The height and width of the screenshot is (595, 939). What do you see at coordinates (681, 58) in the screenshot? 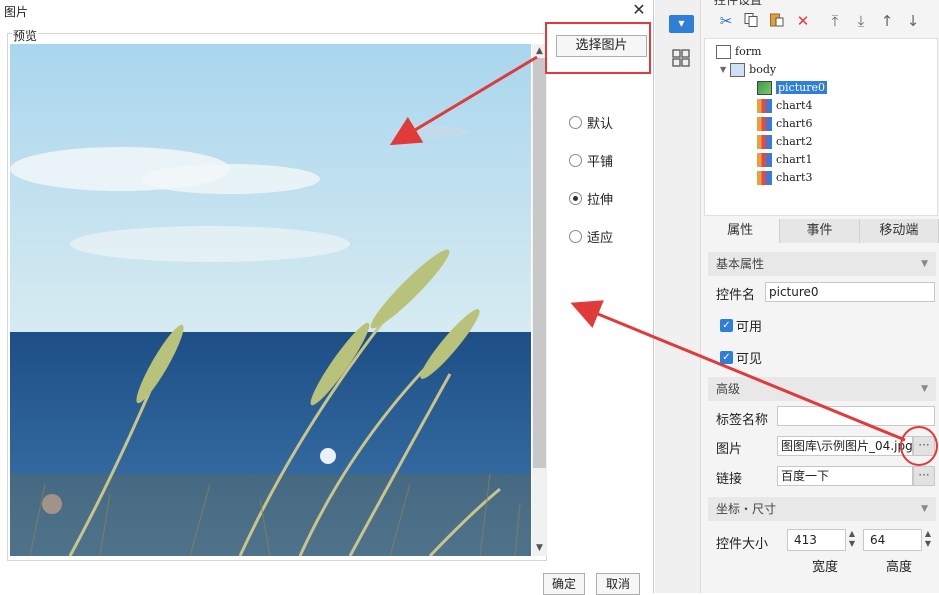
I see `layout-panel-icon` at bounding box center [681, 58].